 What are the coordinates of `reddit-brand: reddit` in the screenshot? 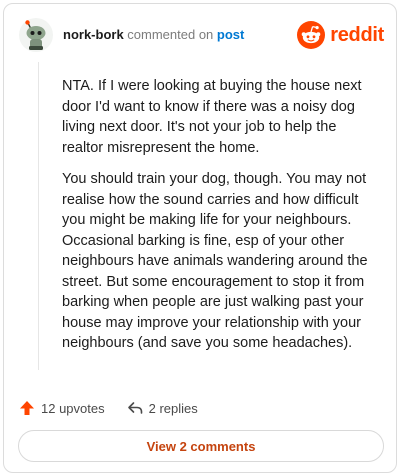 It's located at (340, 35).